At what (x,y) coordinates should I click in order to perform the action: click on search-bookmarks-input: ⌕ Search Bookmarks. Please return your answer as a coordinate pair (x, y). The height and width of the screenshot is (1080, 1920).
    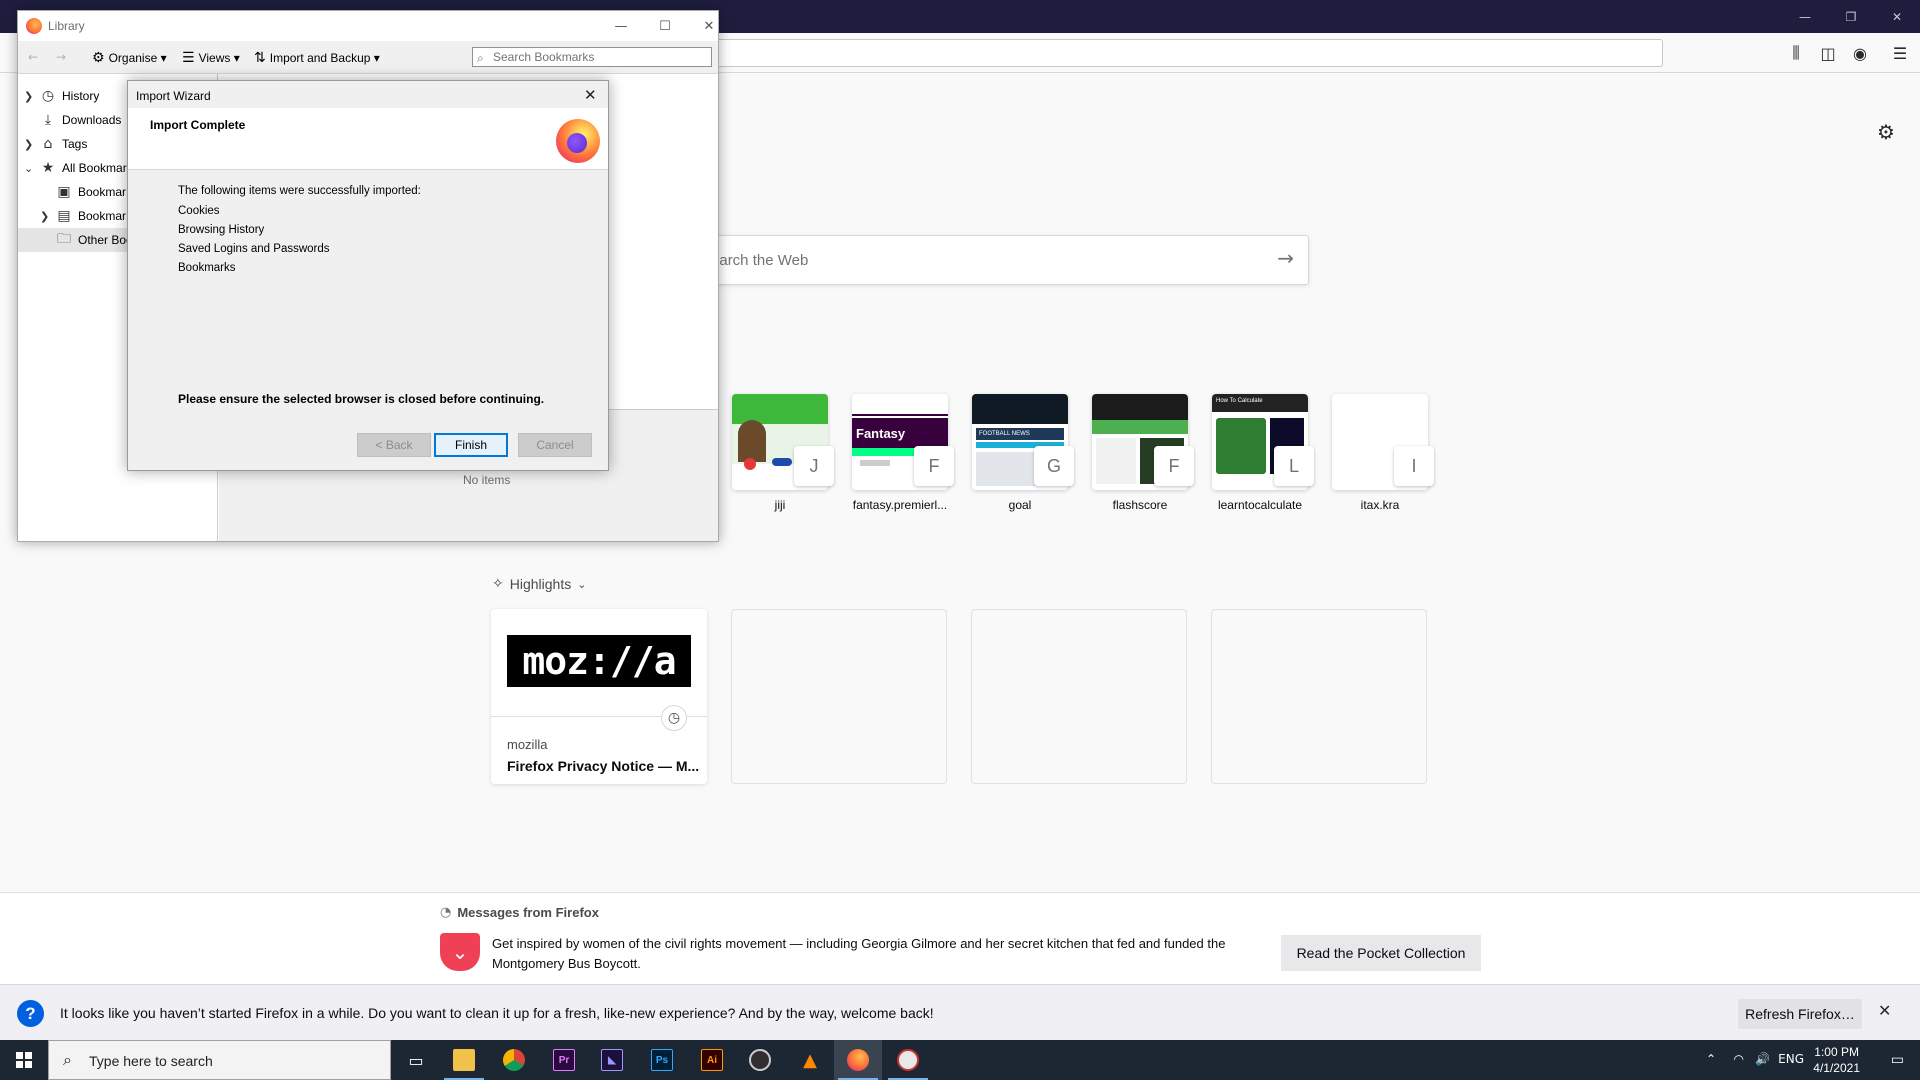
    Looking at the image, I should click on (592, 57).